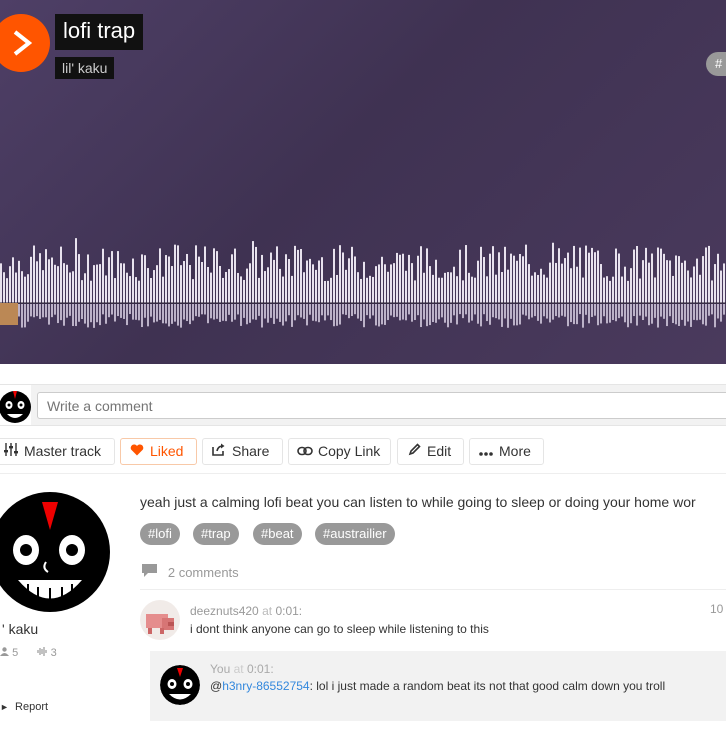 The image size is (726, 733). Describe the element at coordinates (242, 451) in the screenshot. I see `share-button: Share` at that location.